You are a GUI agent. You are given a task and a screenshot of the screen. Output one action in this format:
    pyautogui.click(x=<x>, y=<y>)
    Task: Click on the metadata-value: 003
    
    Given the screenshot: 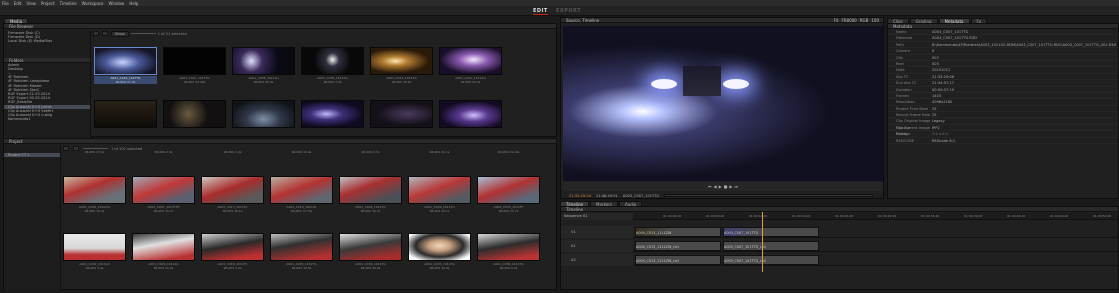 What is the action you would take?
    pyautogui.click(x=935, y=63)
    